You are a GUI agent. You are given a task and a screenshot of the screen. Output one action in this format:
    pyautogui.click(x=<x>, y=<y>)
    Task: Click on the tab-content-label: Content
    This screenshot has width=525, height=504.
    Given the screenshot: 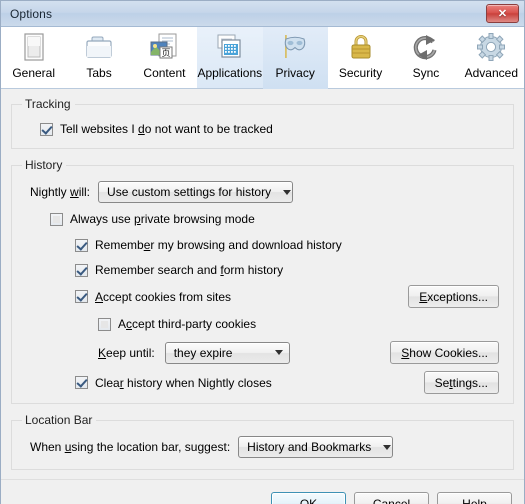 What is the action you would take?
    pyautogui.click(x=164, y=73)
    